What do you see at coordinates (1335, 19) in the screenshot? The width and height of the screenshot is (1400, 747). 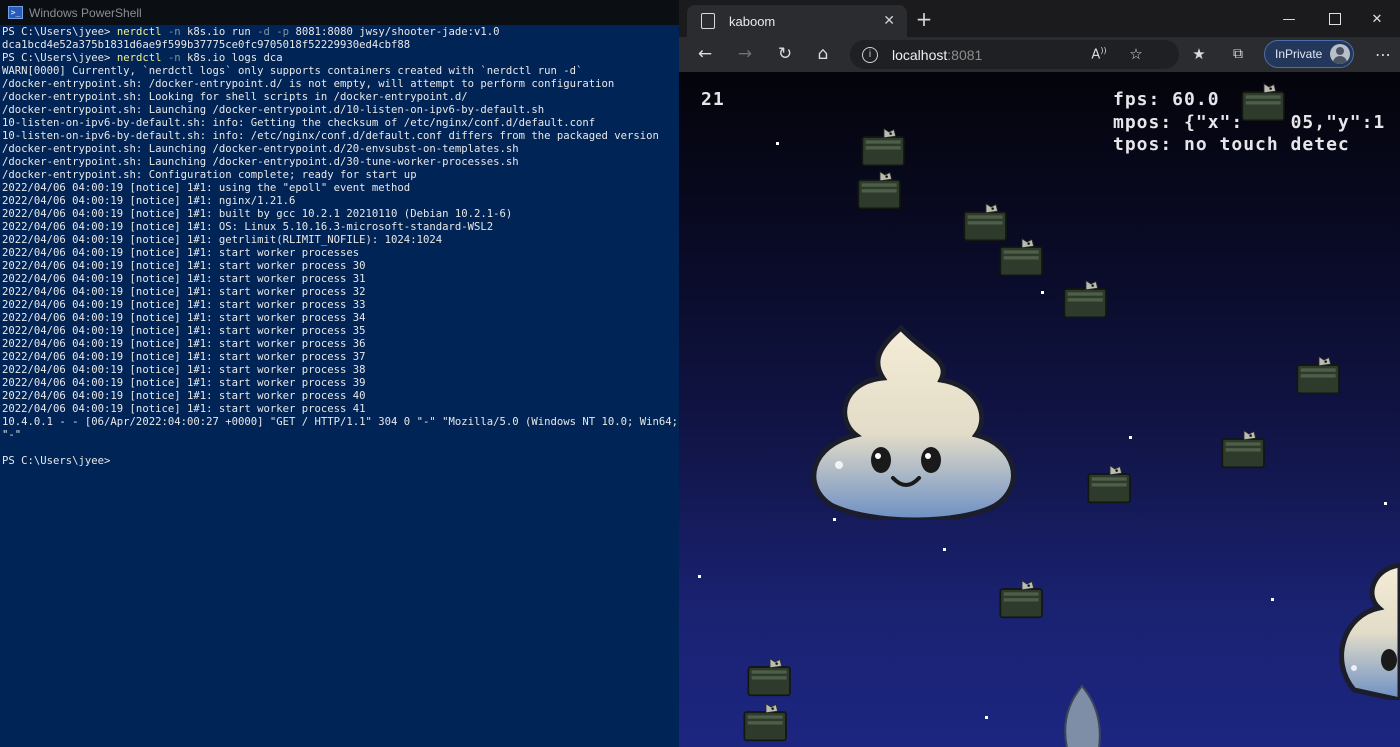 I see `maximize-button` at bounding box center [1335, 19].